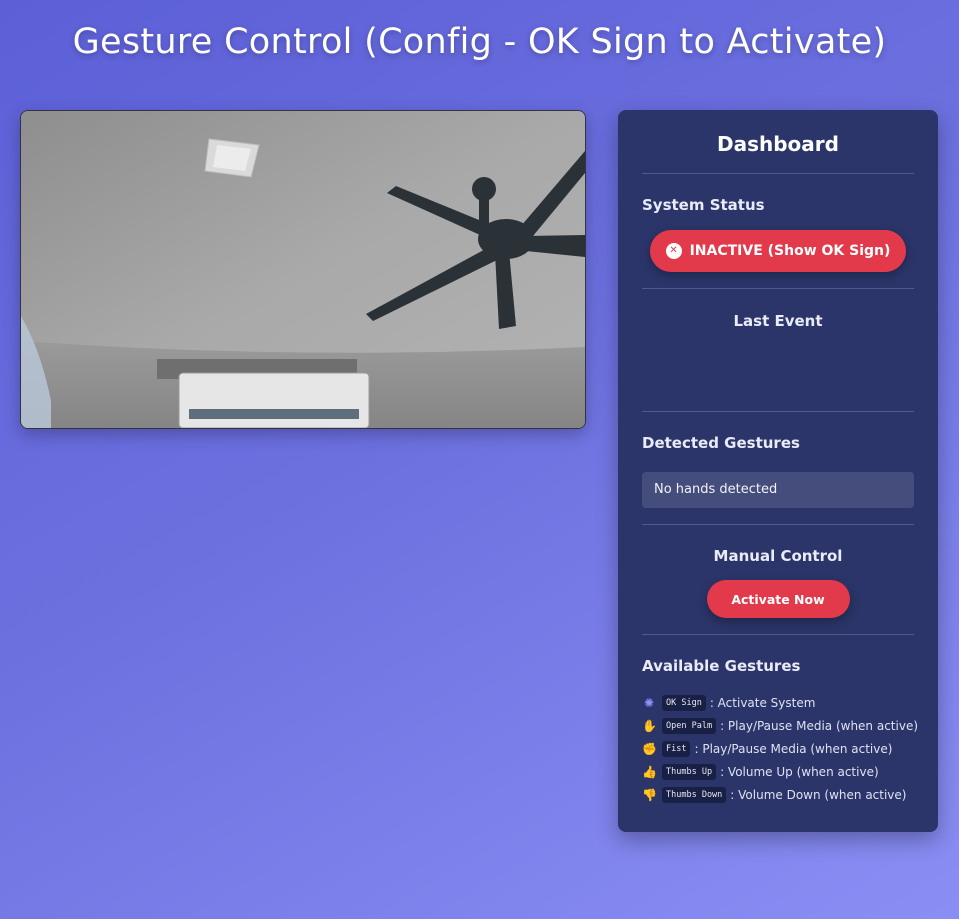 The height and width of the screenshot is (919, 959). What do you see at coordinates (778, 490) in the screenshot?
I see `detected-gestures-value: No hands detected` at bounding box center [778, 490].